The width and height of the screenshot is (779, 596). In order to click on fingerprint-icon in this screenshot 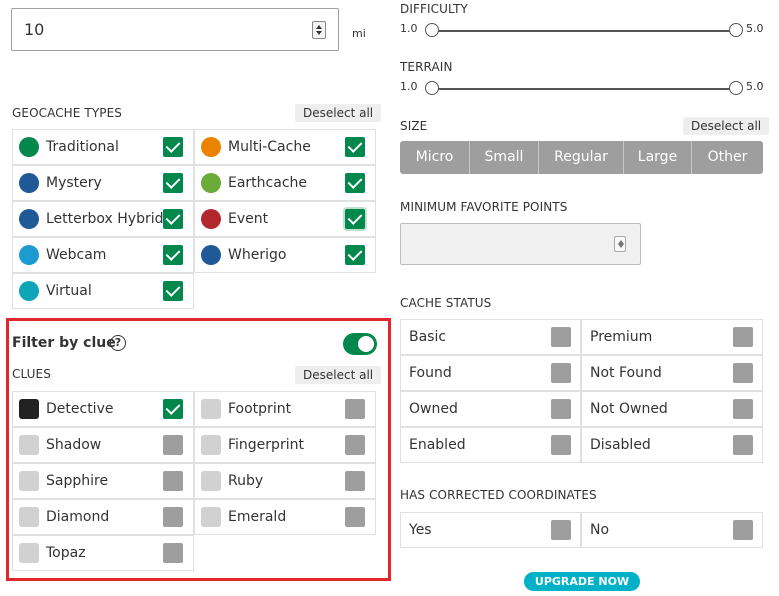, I will do `click(211, 445)`.